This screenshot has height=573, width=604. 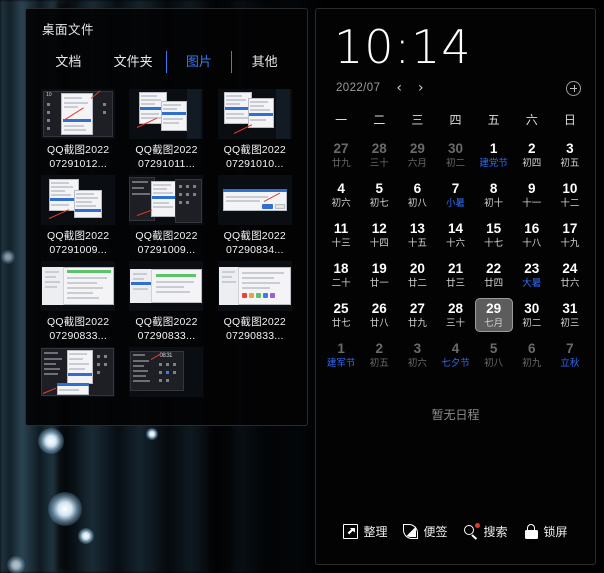 I want to click on file-item: 08:31, so click(x=166, y=372).